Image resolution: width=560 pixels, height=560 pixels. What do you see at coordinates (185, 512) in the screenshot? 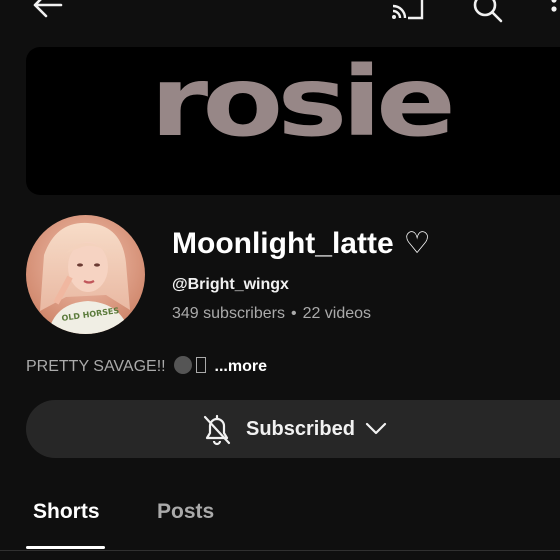
I see `tab-posts: Posts` at bounding box center [185, 512].